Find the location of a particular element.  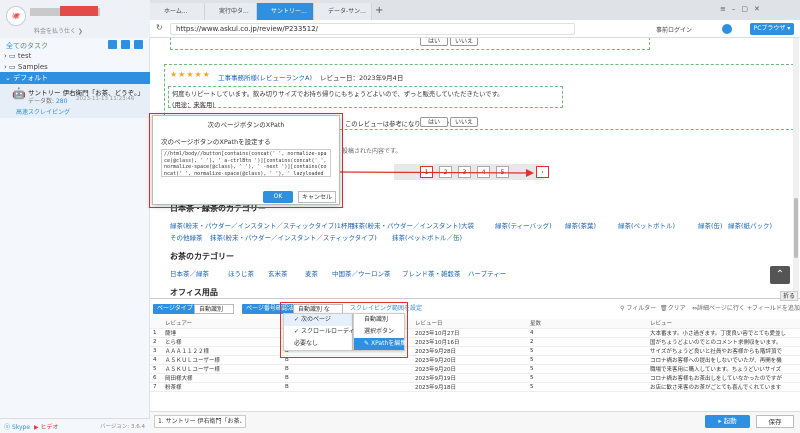

table-cell: お店に歓さ来客のお茶がごとても喜んでくれています is located at coordinates (723, 387).